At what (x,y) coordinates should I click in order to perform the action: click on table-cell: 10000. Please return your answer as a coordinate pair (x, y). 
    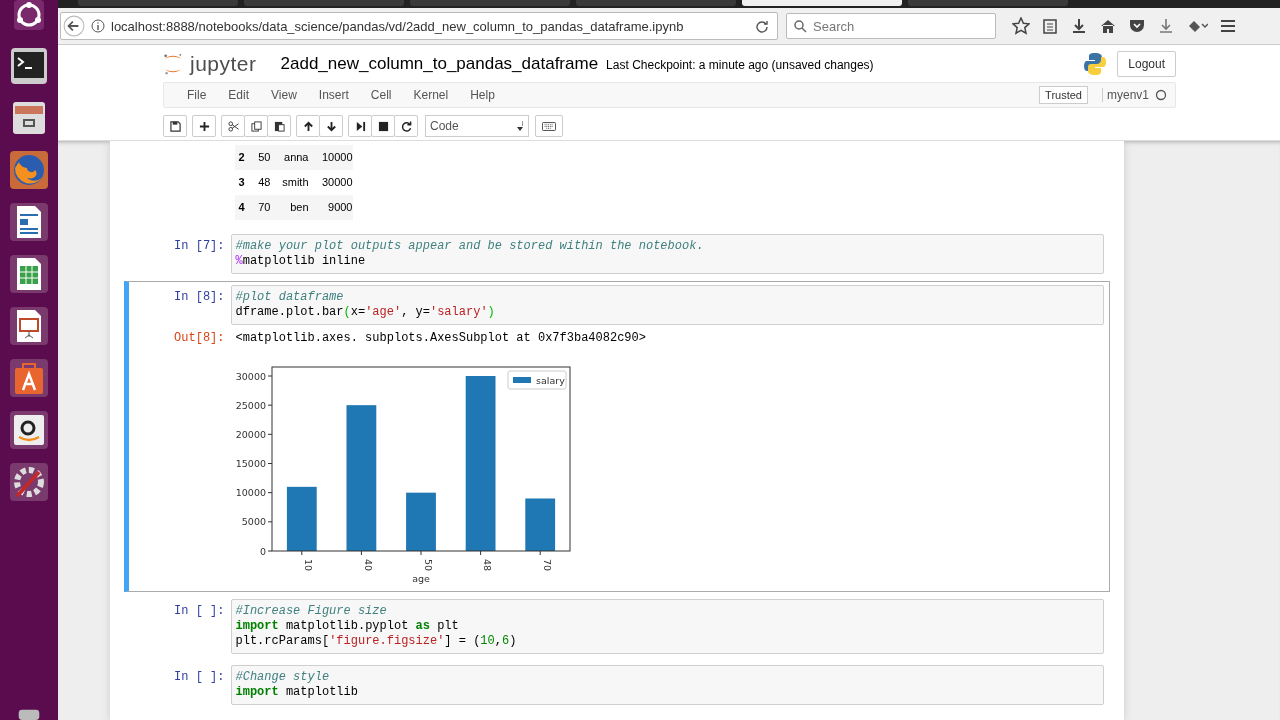
    Looking at the image, I should click on (330, 157).